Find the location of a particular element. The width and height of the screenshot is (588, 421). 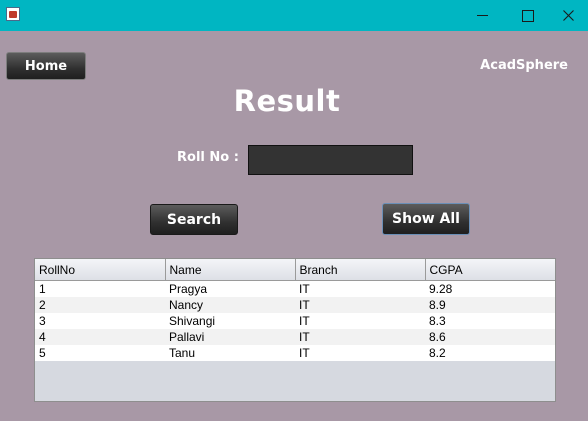

maximize-icon is located at coordinates (528, 15).